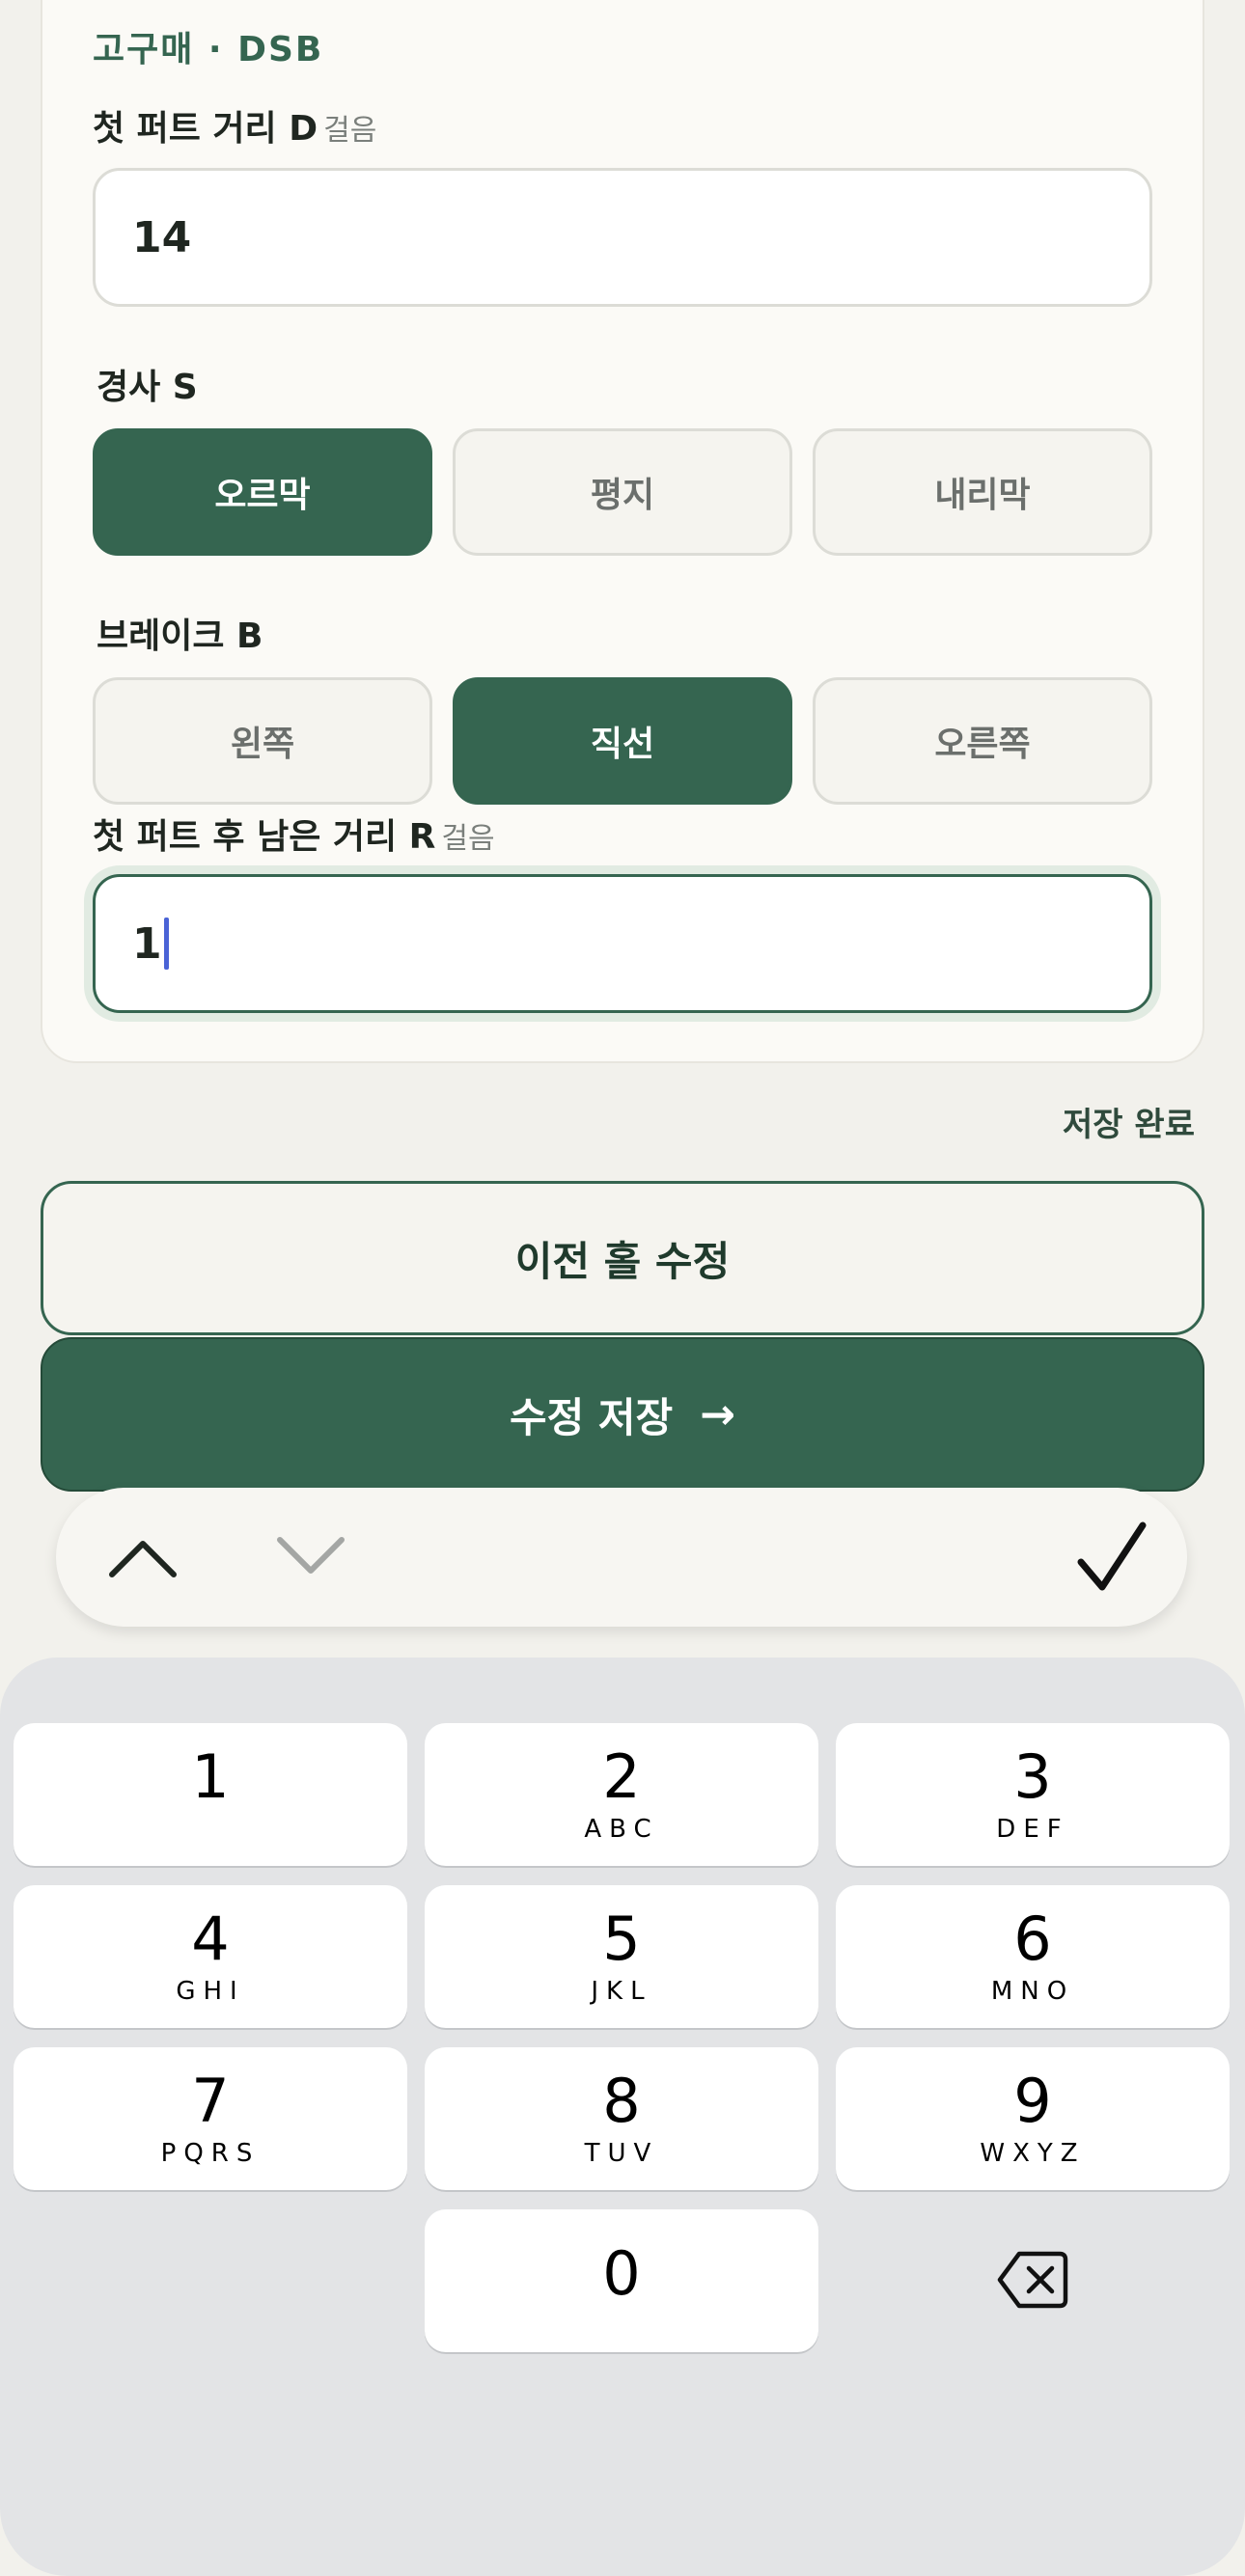 The height and width of the screenshot is (2576, 1245). What do you see at coordinates (148, 388) in the screenshot?
I see `slope-field-label: 경사 S` at bounding box center [148, 388].